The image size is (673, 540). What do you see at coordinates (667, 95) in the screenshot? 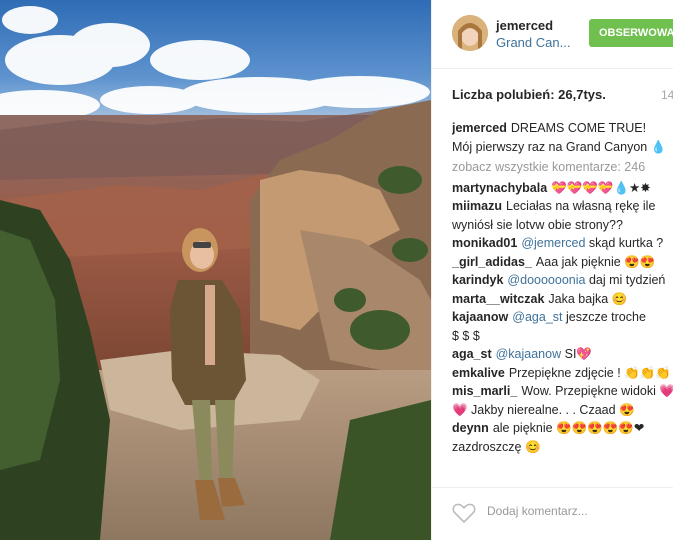
I see `post-time: 14` at bounding box center [667, 95].